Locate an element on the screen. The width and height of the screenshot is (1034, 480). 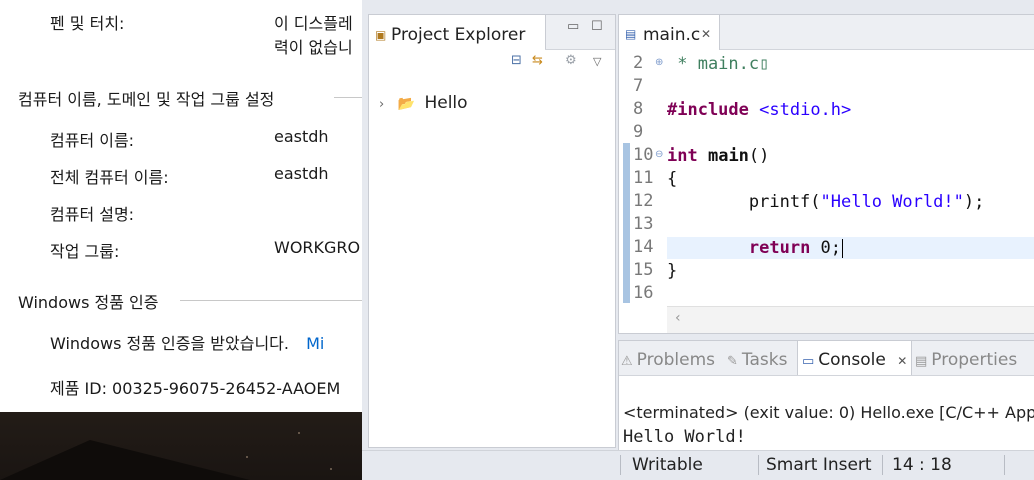
bottom-panel-tabbar: ⚠ Problems ✎ Tasks ▭ Console ✕ ▤ Properties is located at coordinates (826, 358).